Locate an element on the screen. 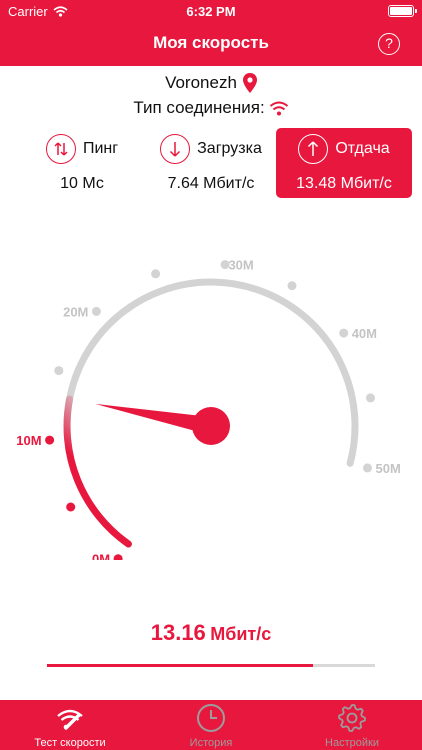 The width and height of the screenshot is (422, 750). tab-history: История is located at coordinates (211, 726).